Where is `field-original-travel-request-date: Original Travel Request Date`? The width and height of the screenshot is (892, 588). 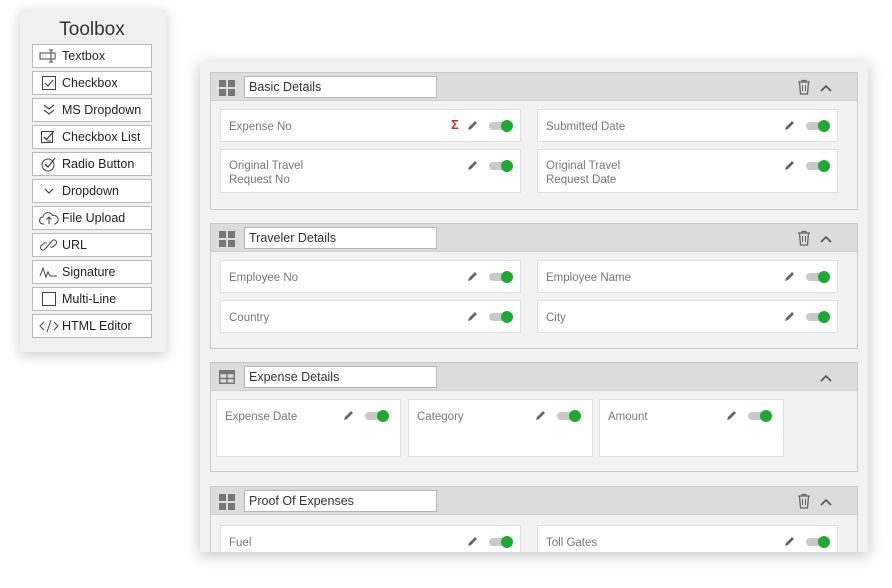 field-original-travel-request-date: Original Travel Request Date is located at coordinates (687, 171).